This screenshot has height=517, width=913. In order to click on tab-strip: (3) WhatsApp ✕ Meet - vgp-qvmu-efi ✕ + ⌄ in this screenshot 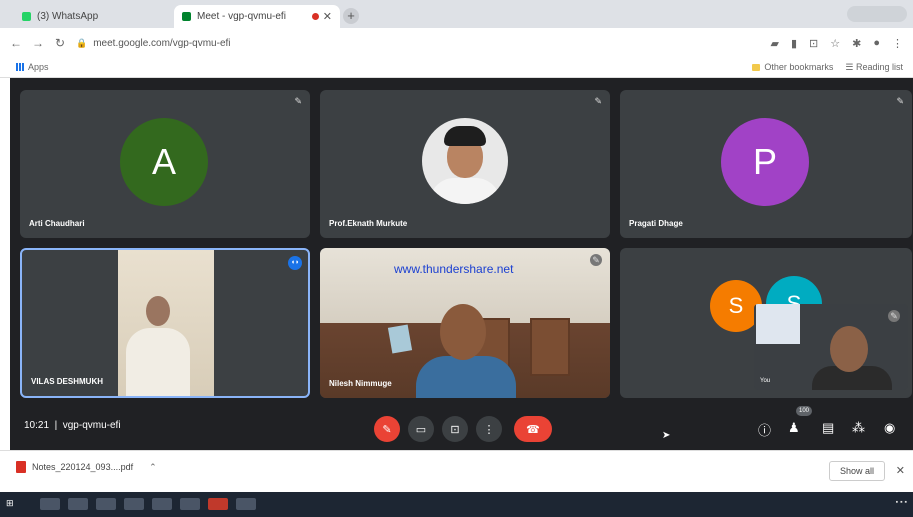, I will do `click(456, 14)`.